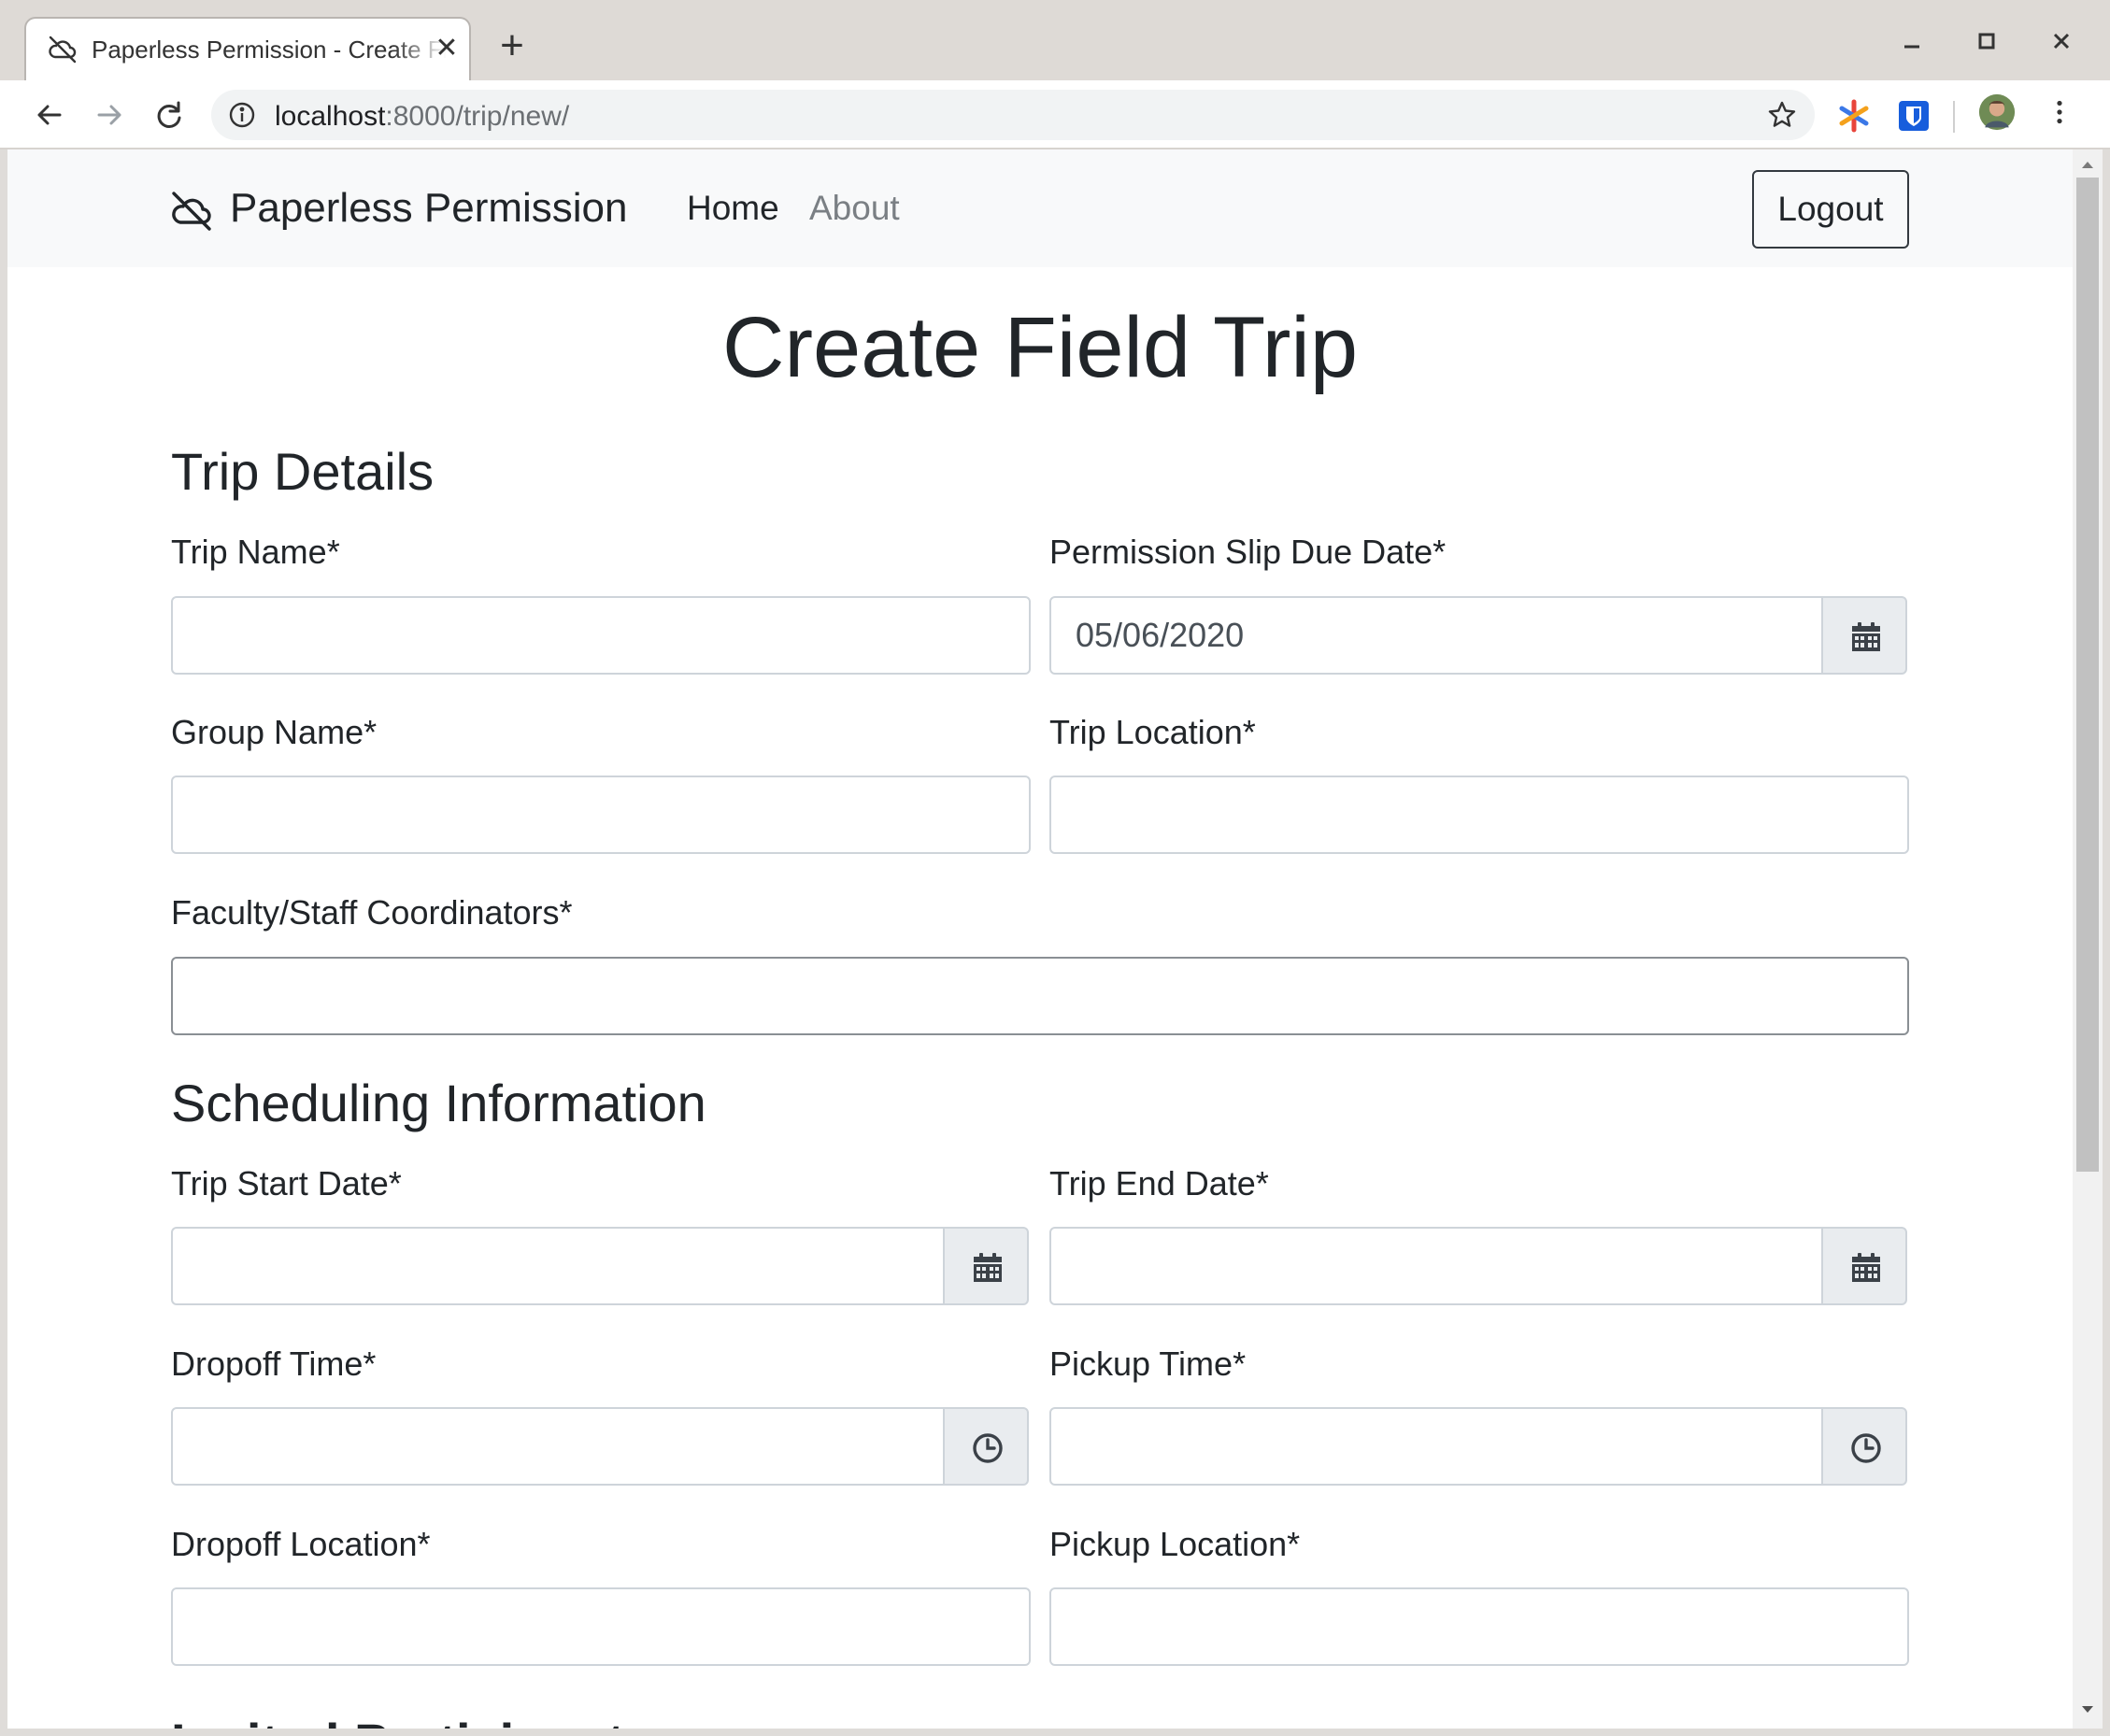 Image resolution: width=2110 pixels, height=1736 pixels. I want to click on maximize-icon, so click(1987, 41).